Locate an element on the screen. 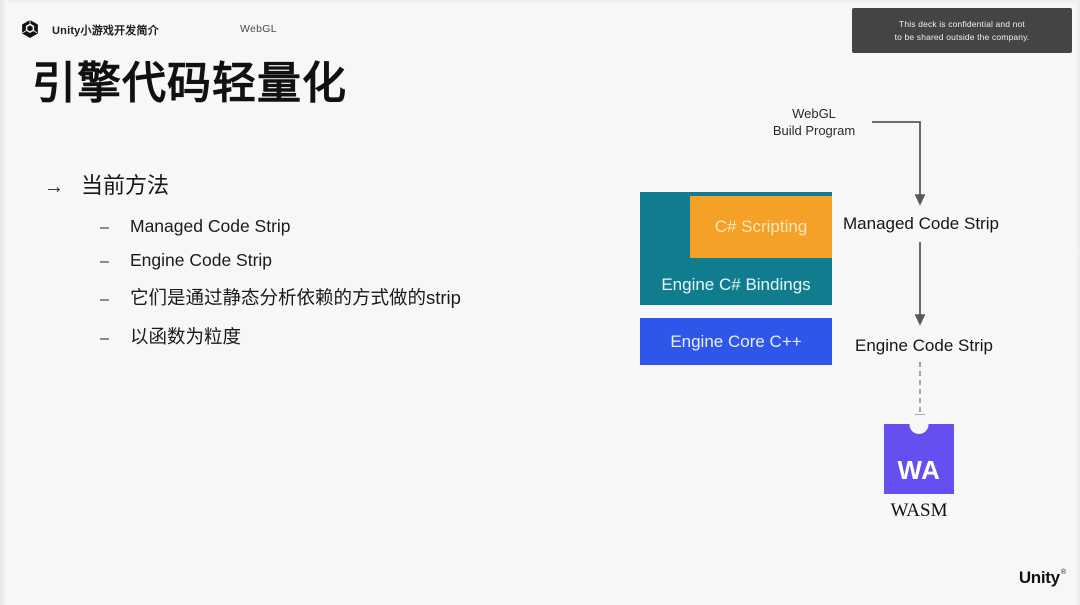 This screenshot has height=605, width=1080. bullet-level2-label: 它们是通过静态分析依赖的方式做的strip is located at coordinates (295, 297).